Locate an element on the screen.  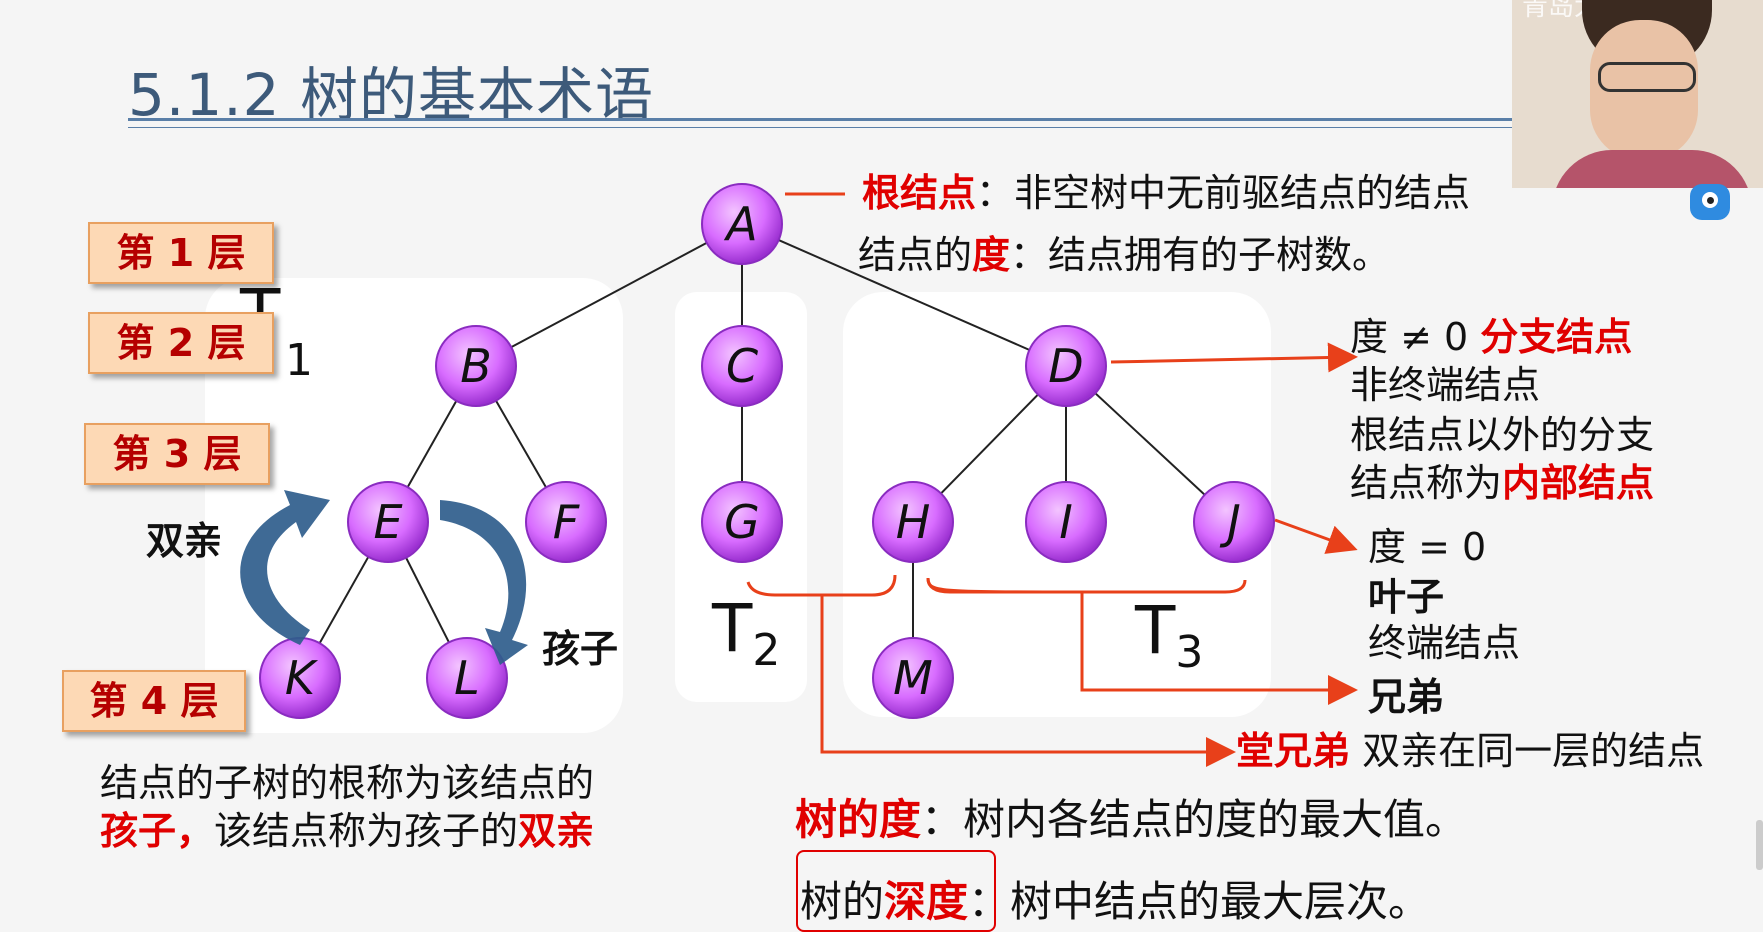
t1-sub-label: 1 is located at coordinates (299, 360).